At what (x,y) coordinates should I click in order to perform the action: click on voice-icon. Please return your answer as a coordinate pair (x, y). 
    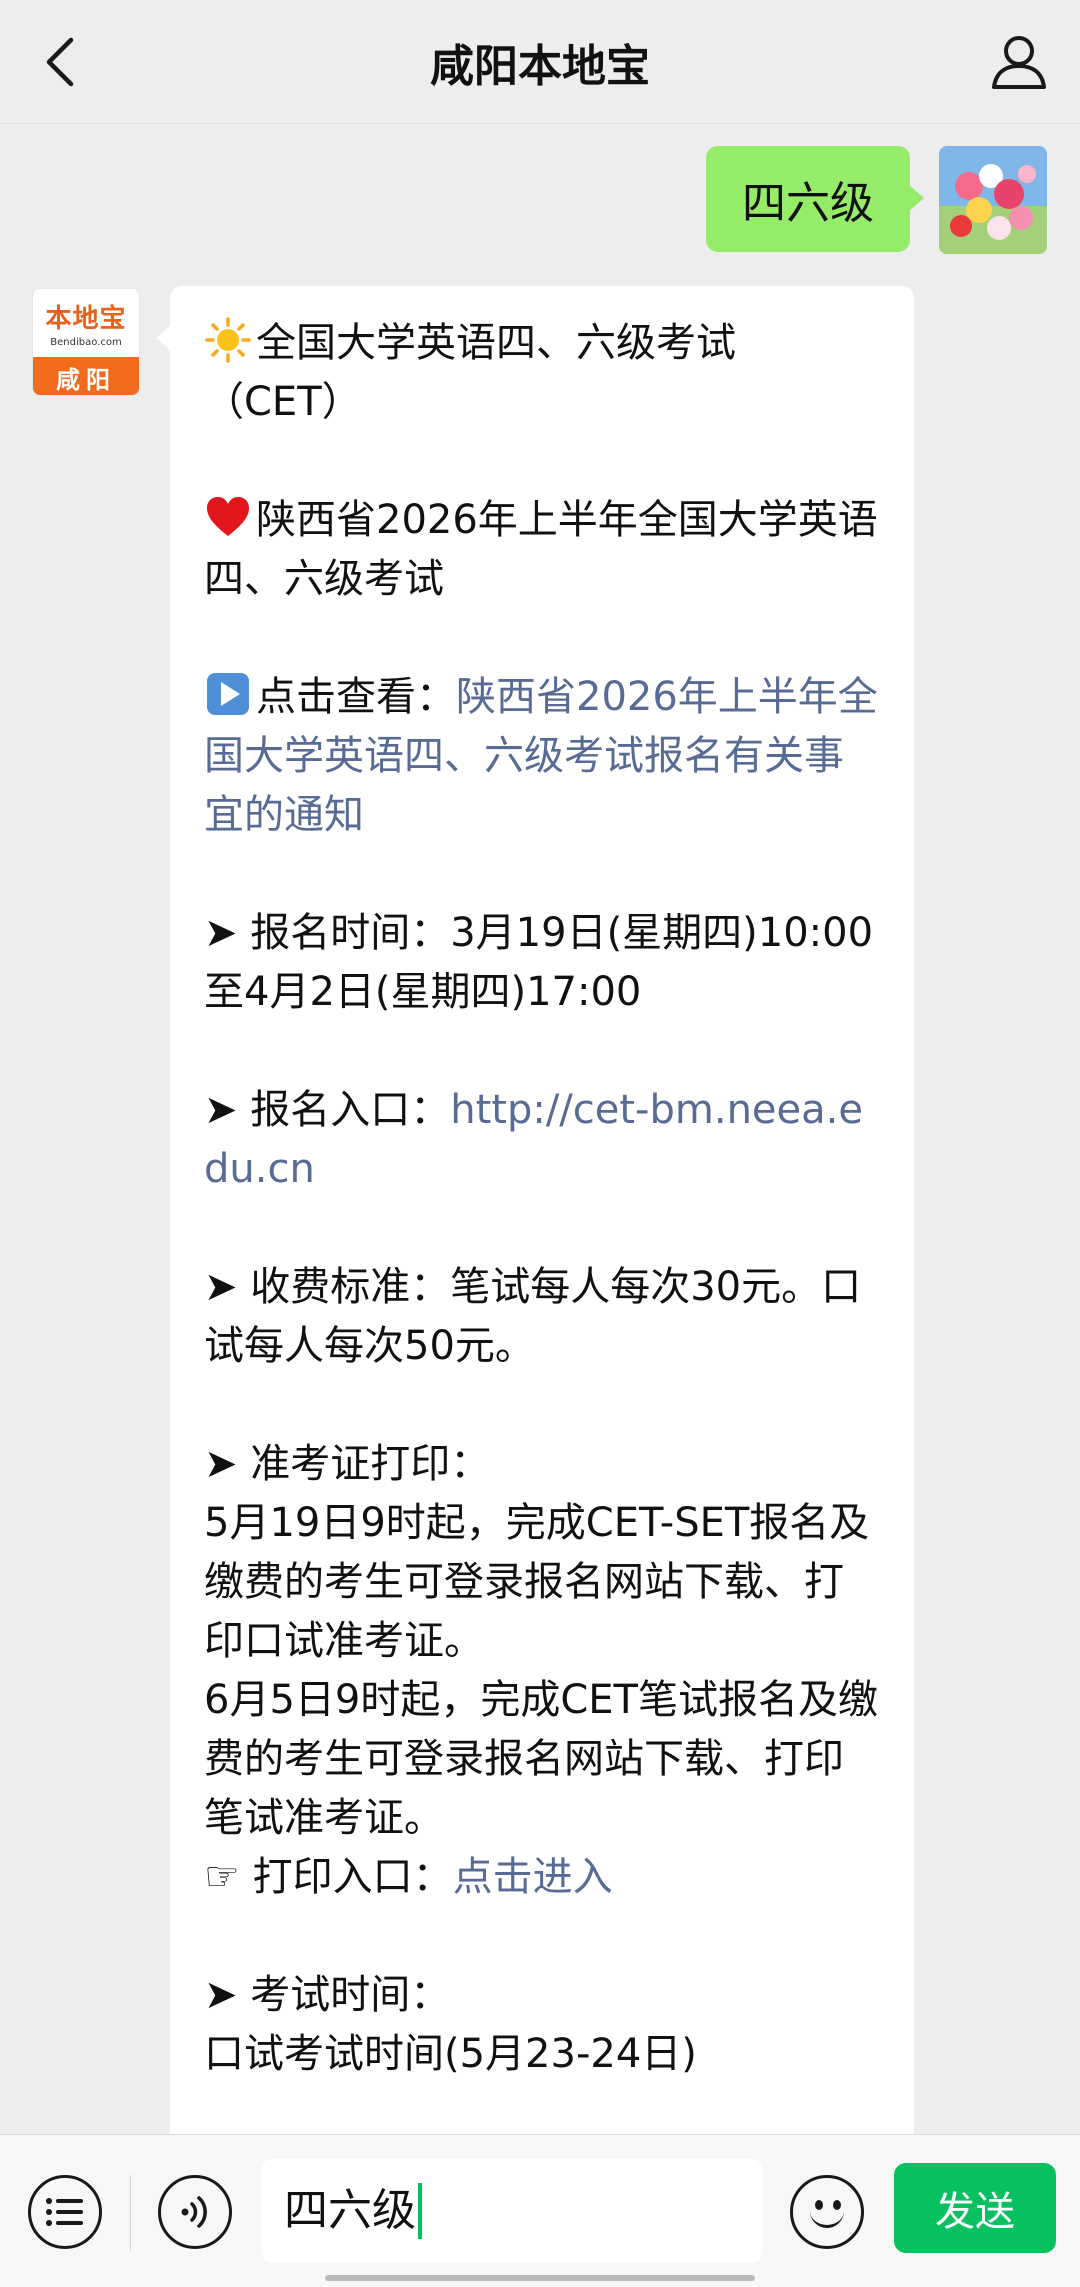
    Looking at the image, I should click on (194, 2212).